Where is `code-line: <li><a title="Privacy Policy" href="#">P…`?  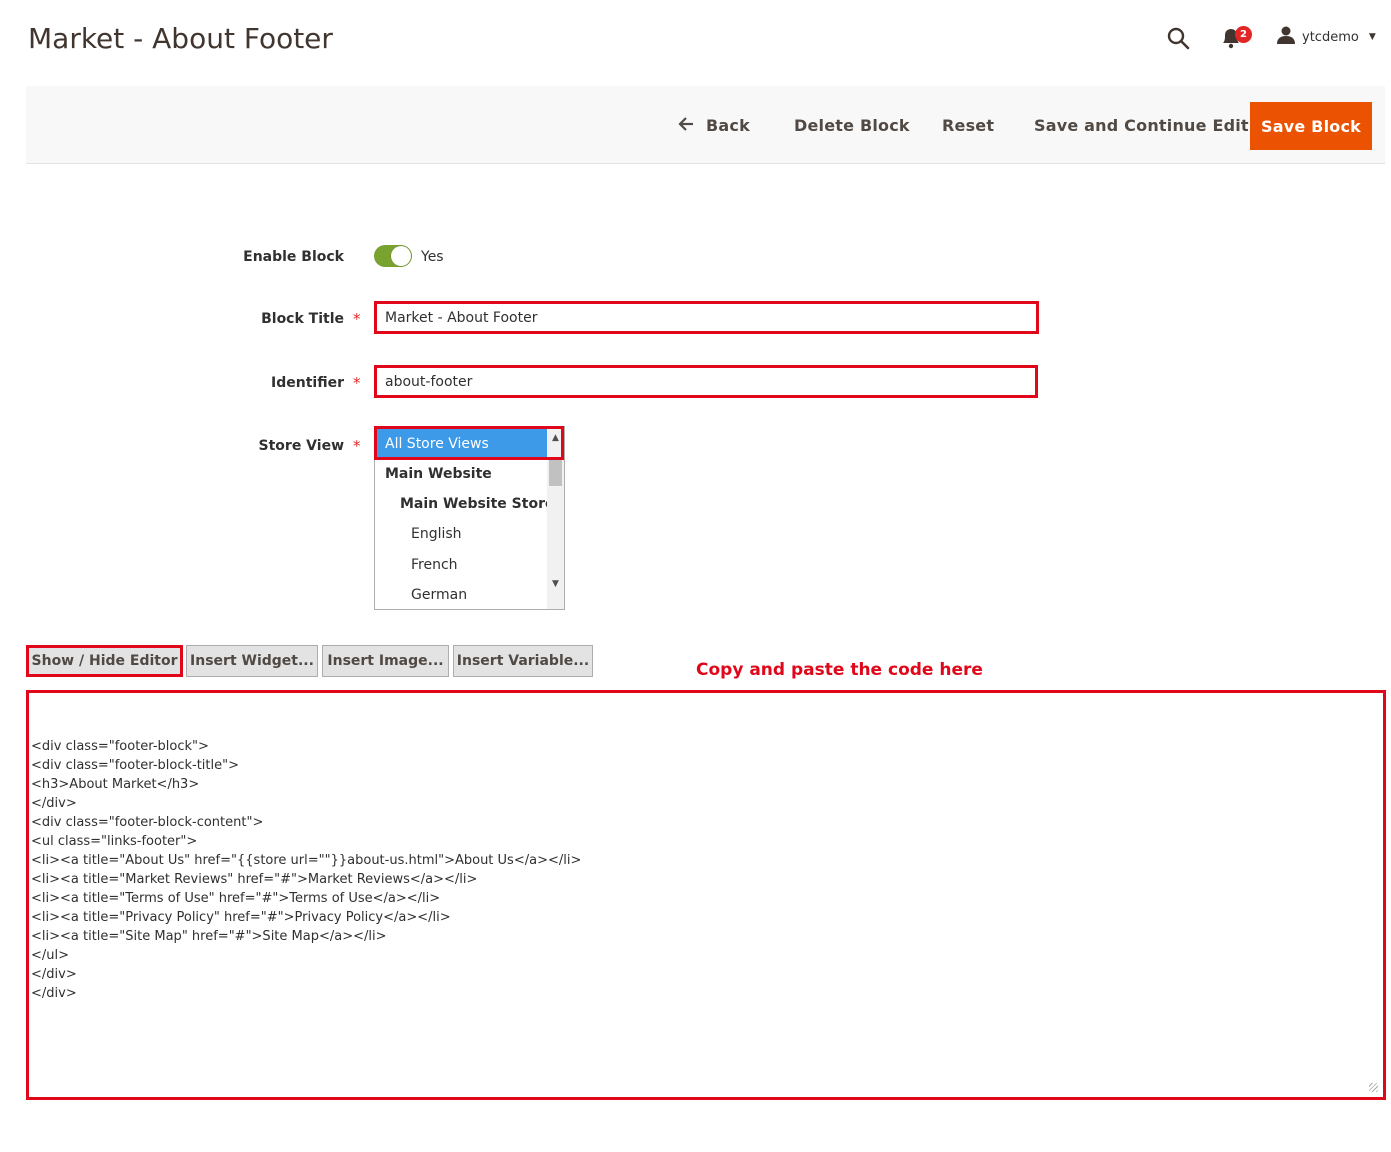 code-line: <li><a title="Privacy Policy" href="#">P… is located at coordinates (241, 917).